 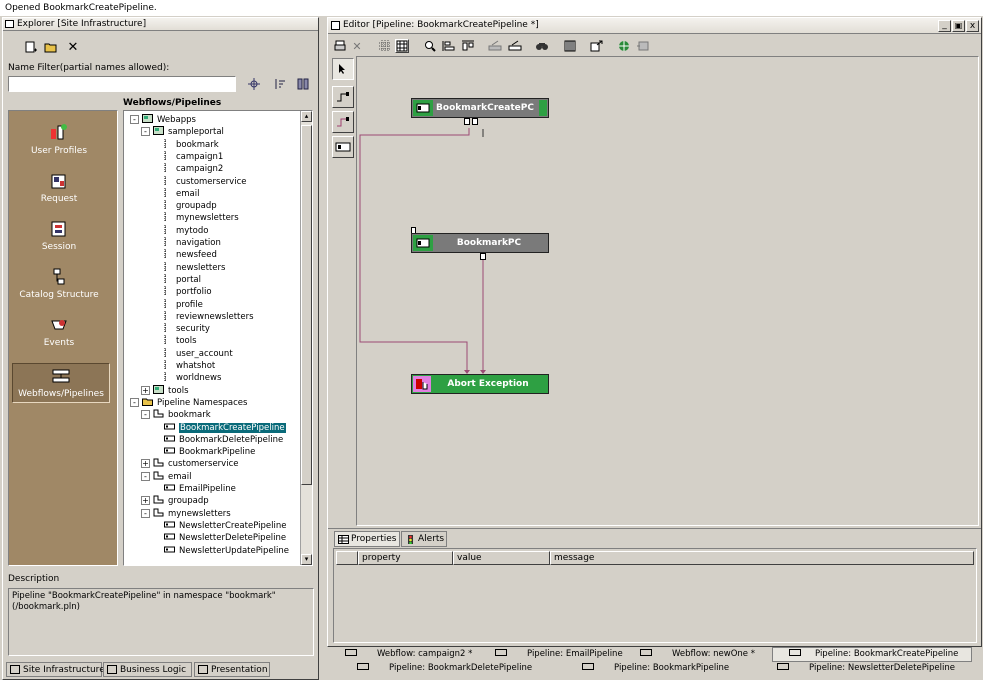 What do you see at coordinates (449, 46) in the screenshot?
I see `align-left-icon` at bounding box center [449, 46].